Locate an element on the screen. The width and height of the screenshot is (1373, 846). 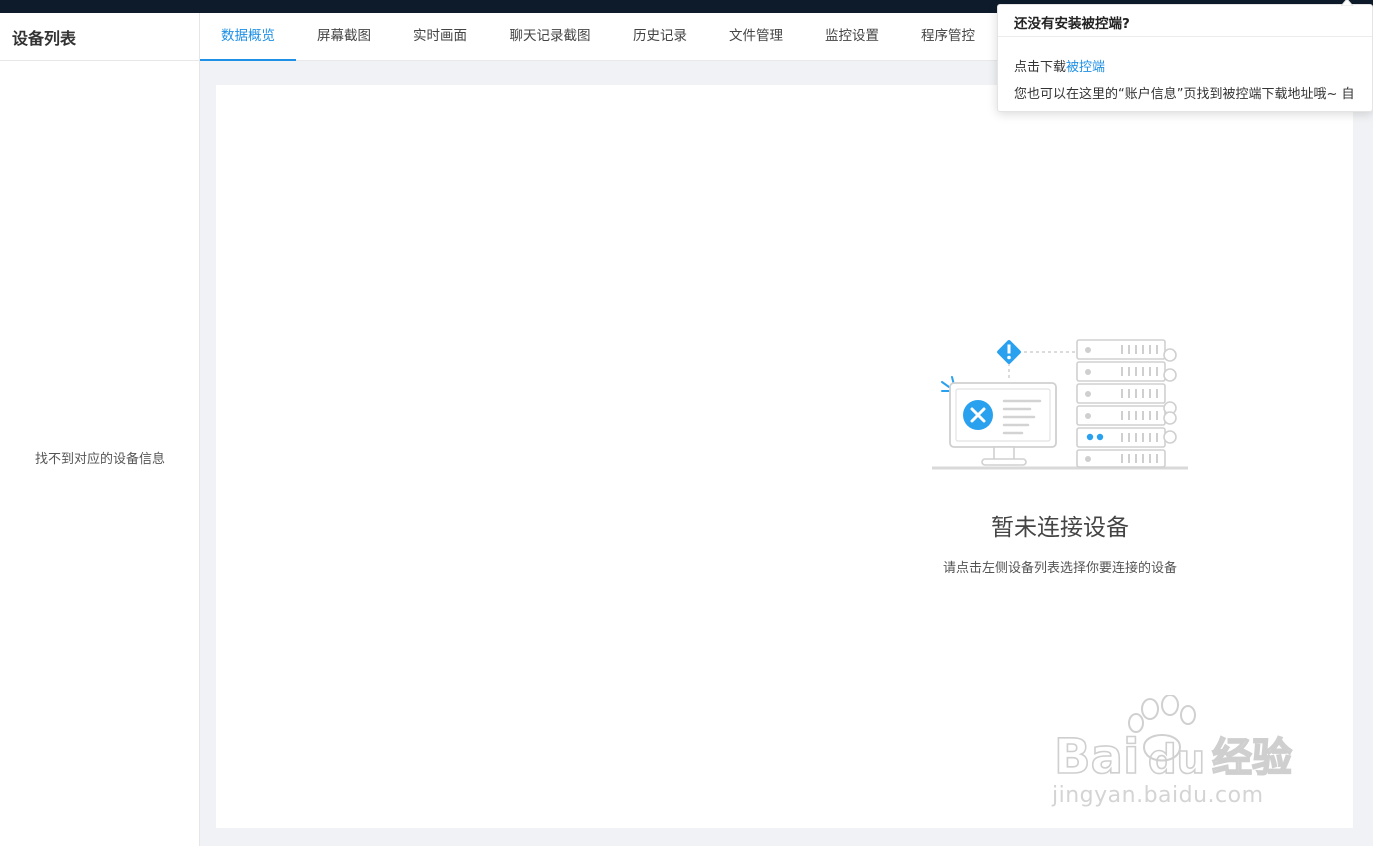
popover-account-hint: 您也可以在这里的“账户信息”页找到被控端下载地址哦~ 自 is located at coordinates (1192, 92).